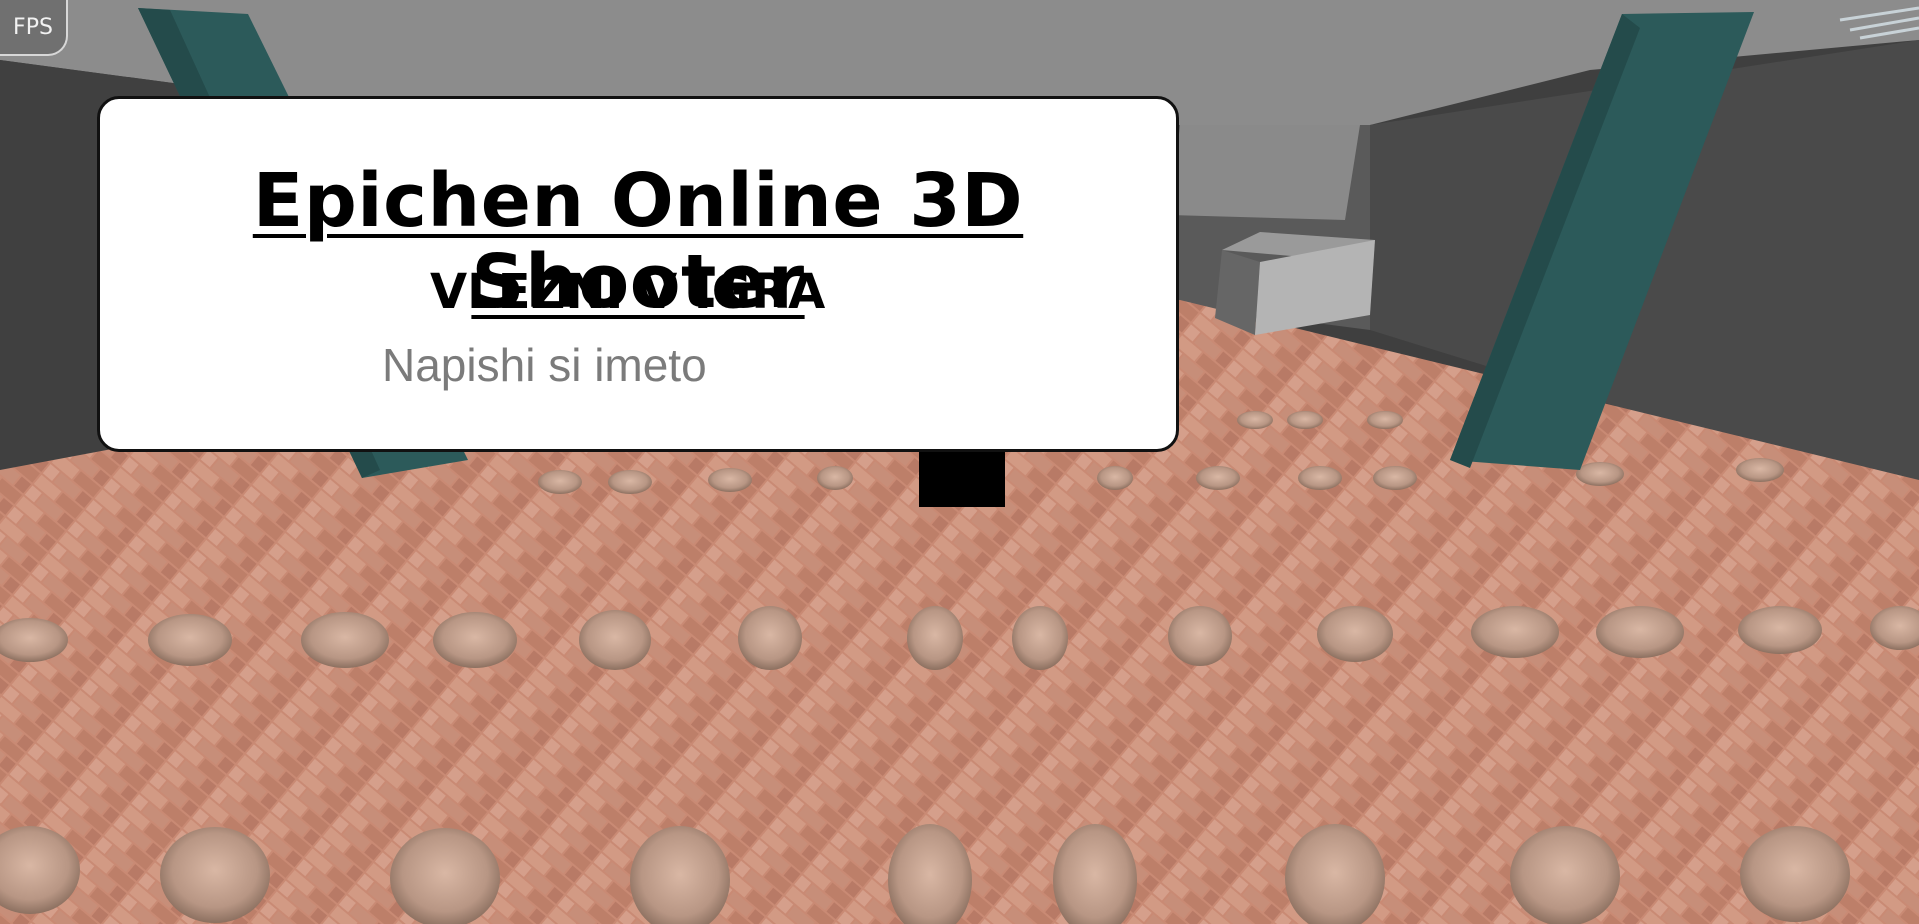 This screenshot has width=1919, height=924. I want to click on player-name-input, so click(632, 365).